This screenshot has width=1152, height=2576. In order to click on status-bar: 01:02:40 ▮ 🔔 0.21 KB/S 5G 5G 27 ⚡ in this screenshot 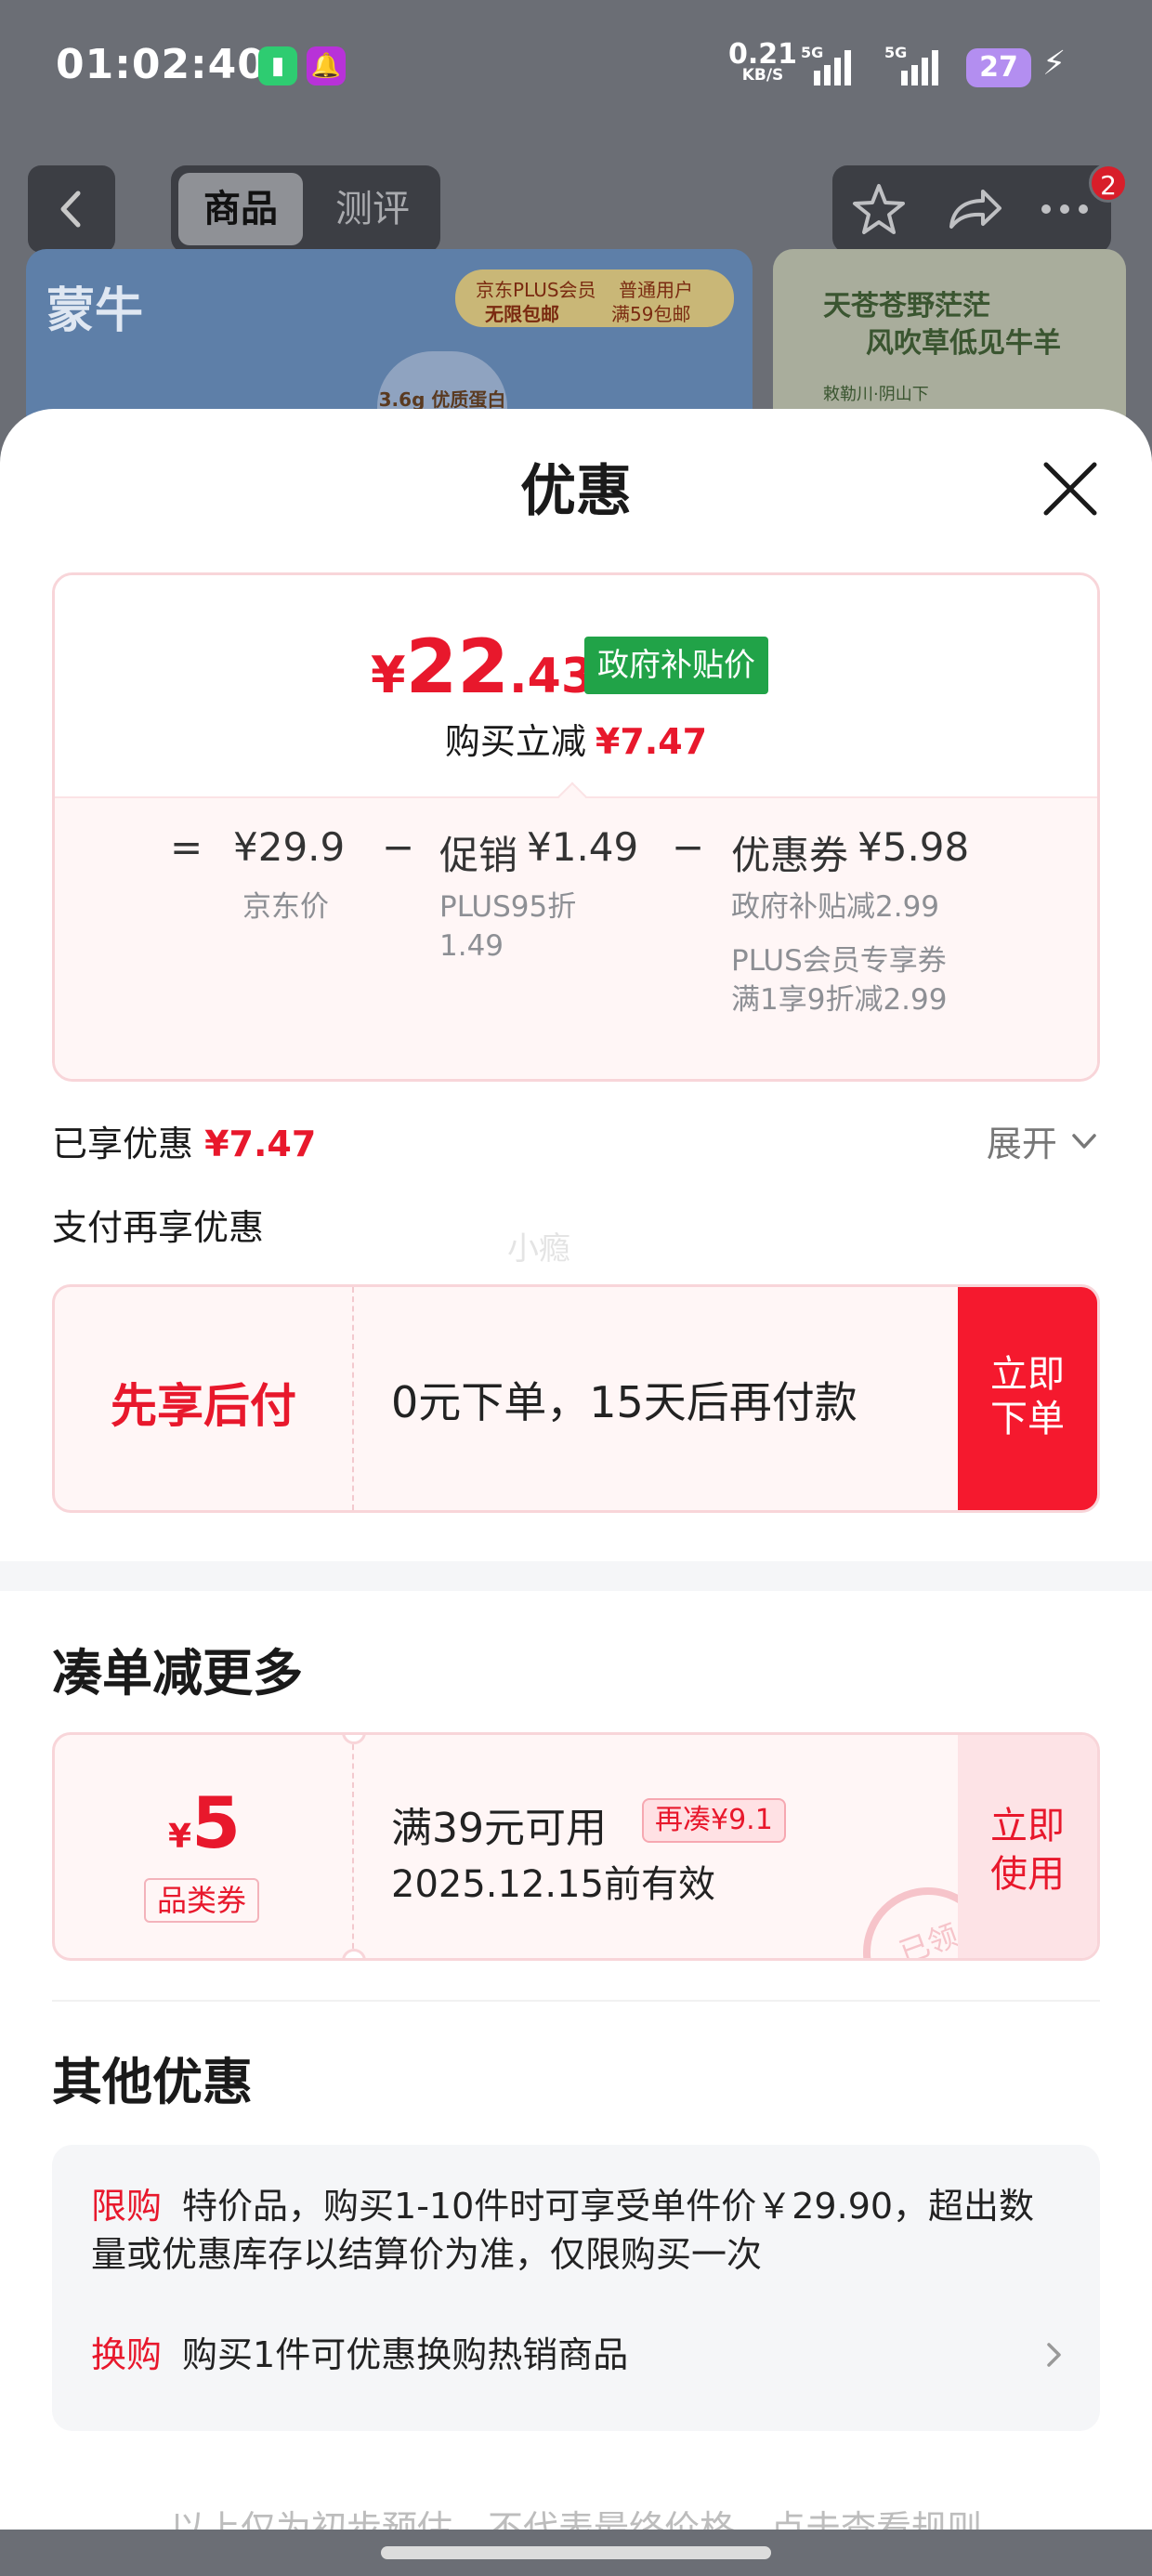, I will do `click(576, 69)`.